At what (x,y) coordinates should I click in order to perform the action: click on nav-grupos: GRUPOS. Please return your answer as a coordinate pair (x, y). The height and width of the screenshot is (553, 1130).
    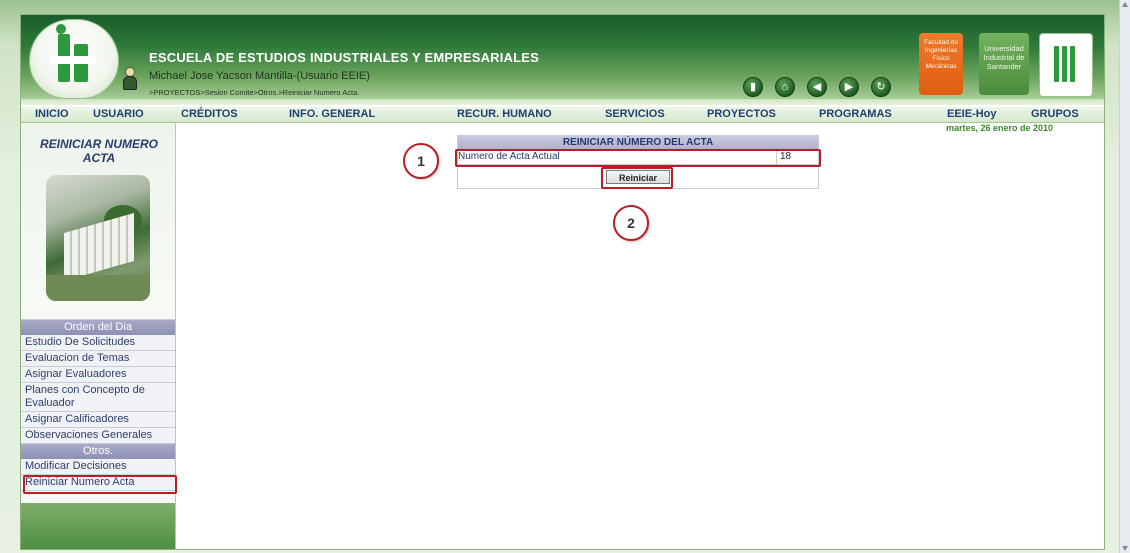
    Looking at the image, I should click on (1055, 114).